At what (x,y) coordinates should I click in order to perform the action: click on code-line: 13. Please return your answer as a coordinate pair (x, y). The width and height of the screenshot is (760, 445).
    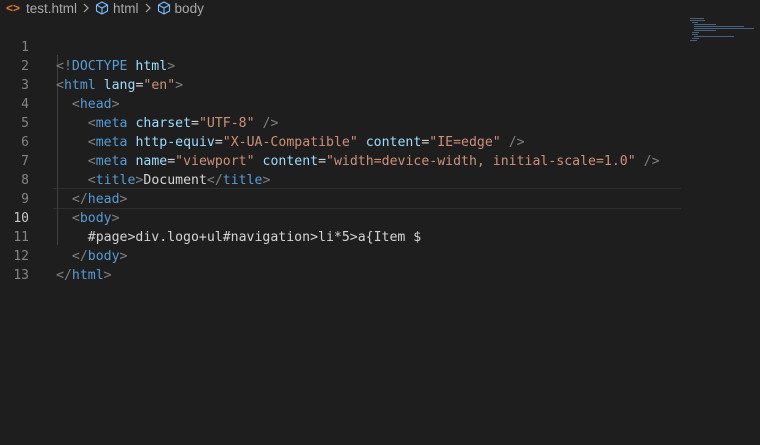
    Looking at the image, I should click on (345, 265).